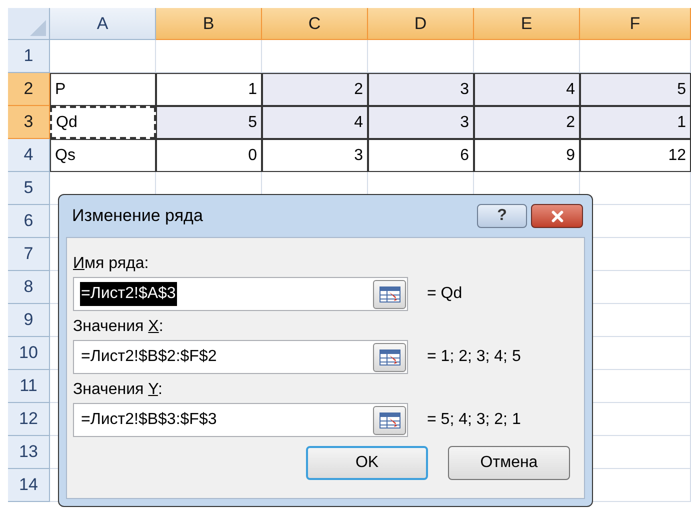  I want to click on row-header: 9, so click(29, 320).